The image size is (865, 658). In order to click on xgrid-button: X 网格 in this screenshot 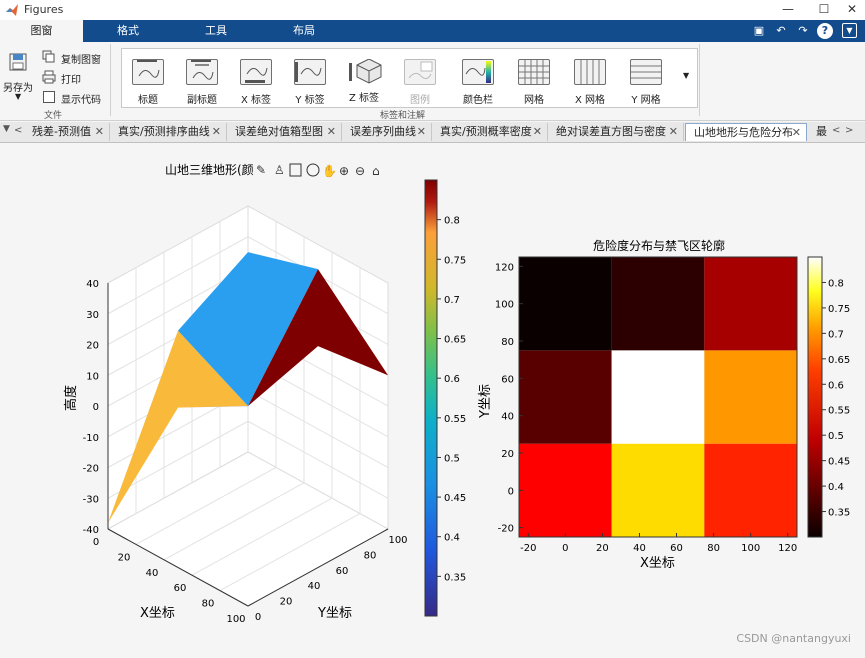, I will do `click(590, 82)`.